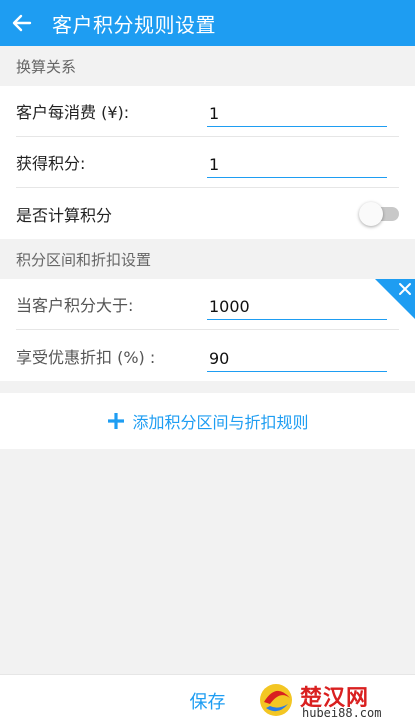 This screenshot has width=415, height=726. What do you see at coordinates (297, 359) in the screenshot?
I see `discount-input: 90` at bounding box center [297, 359].